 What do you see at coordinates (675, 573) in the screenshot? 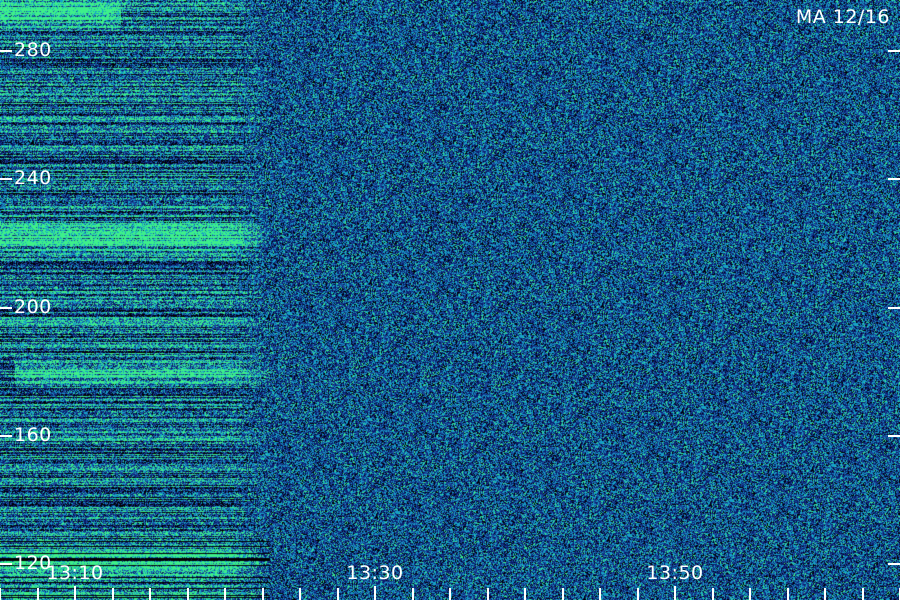
I see `x-tick-label: 13:50` at bounding box center [675, 573].